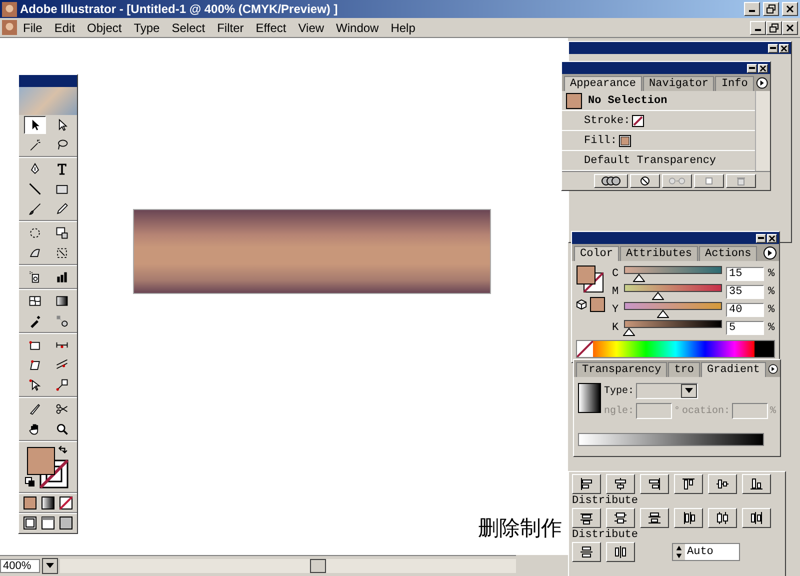  I want to click on appearance-attribute: Default Transparency, so click(650, 160).